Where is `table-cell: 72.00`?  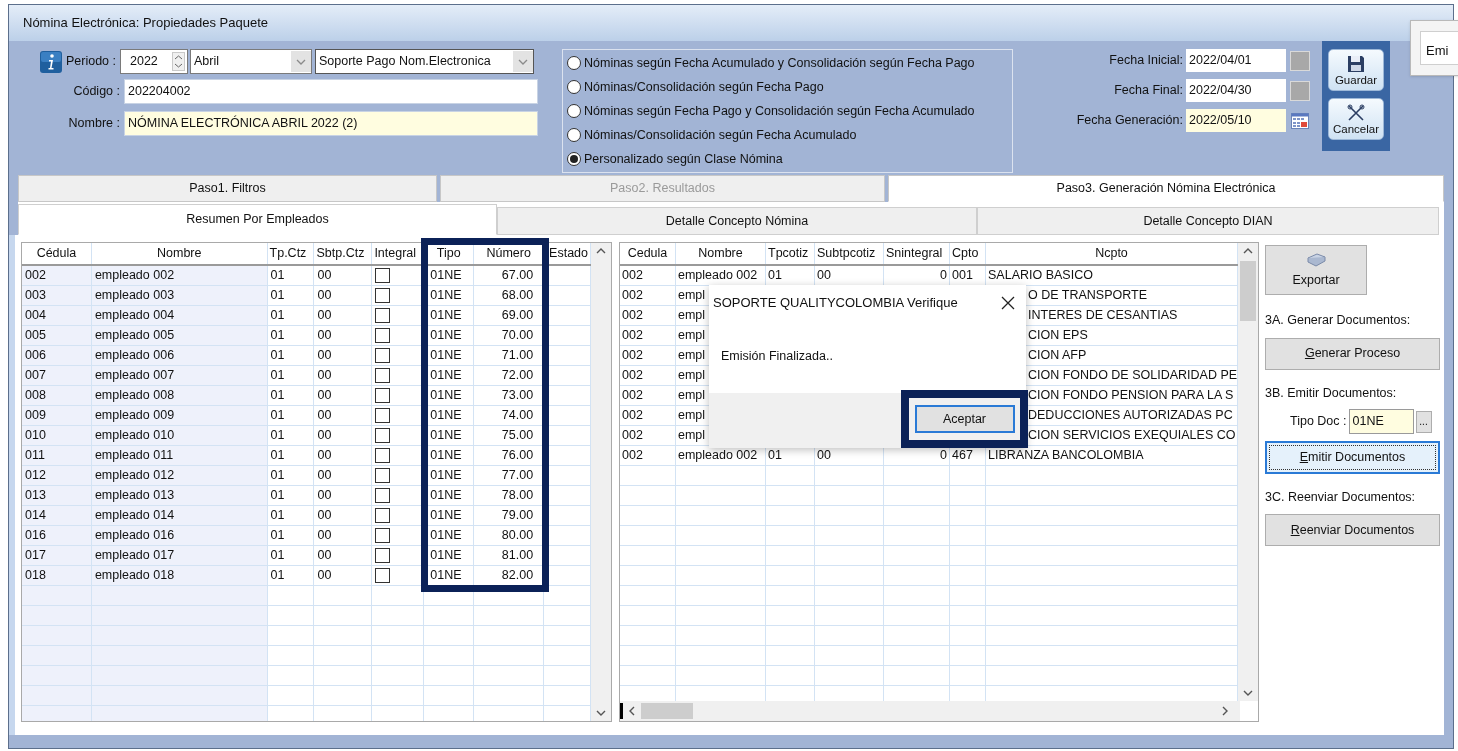
table-cell: 72.00 is located at coordinates (509, 375).